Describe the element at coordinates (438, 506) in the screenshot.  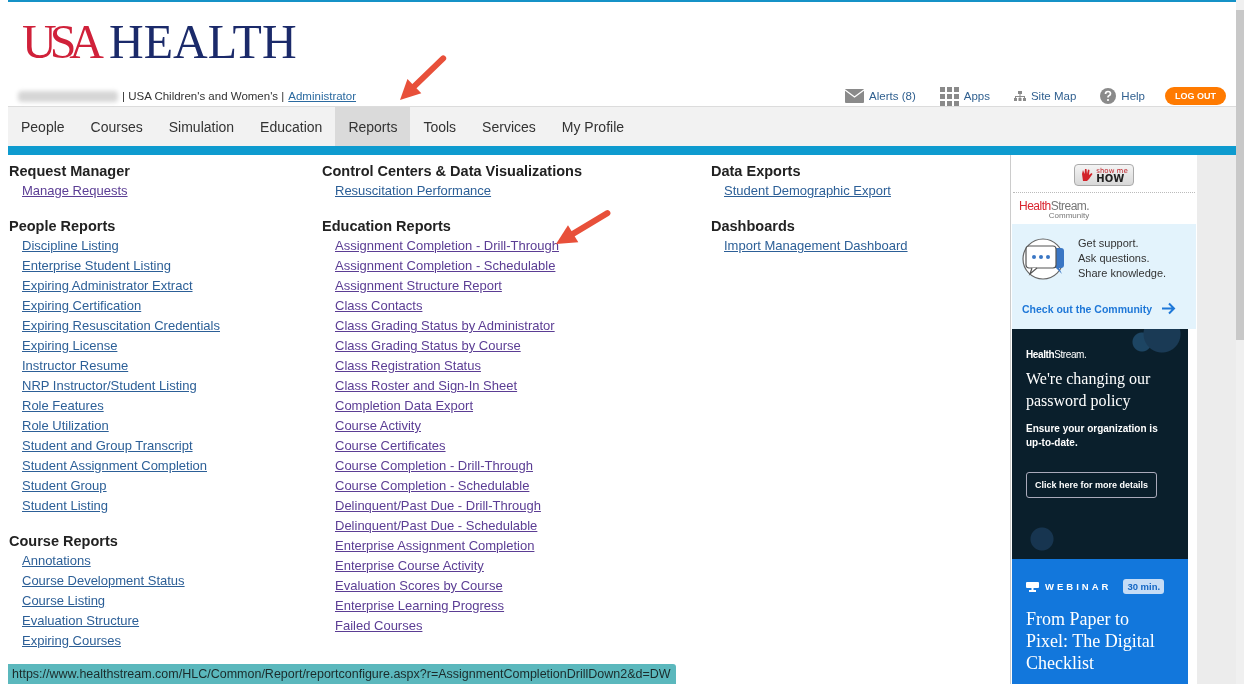
I see `report-link: Delinquent/Past Due - Drill-Through` at that location.